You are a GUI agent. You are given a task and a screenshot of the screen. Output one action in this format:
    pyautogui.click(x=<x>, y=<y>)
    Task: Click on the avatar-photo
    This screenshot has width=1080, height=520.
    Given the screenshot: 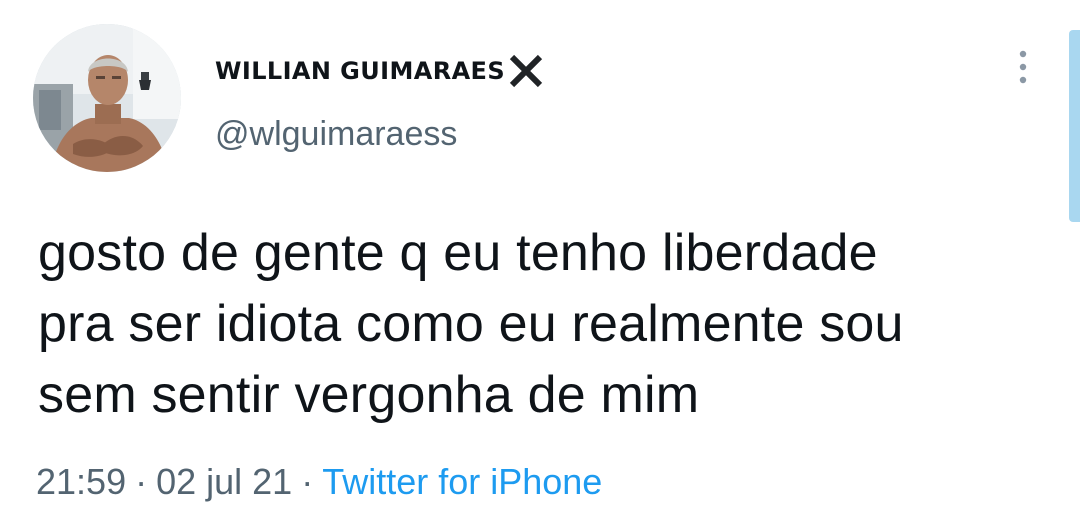 What is the action you would take?
    pyautogui.click(x=107, y=98)
    